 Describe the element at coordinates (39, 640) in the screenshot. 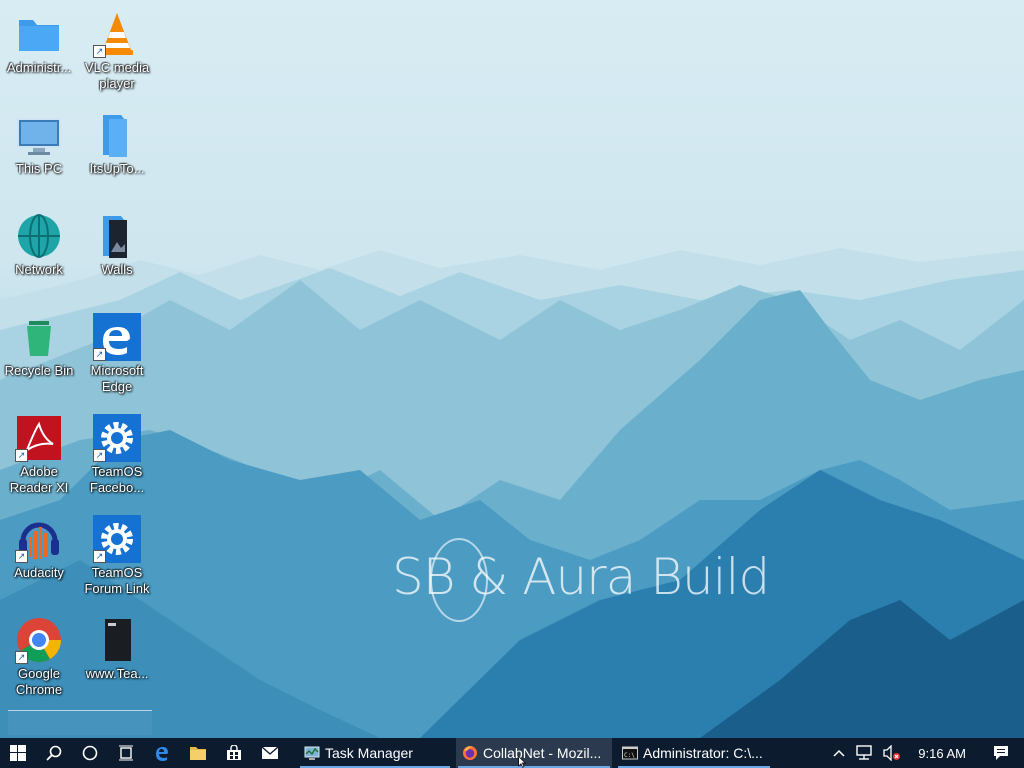

I see `chrome-icon: ↗` at that location.